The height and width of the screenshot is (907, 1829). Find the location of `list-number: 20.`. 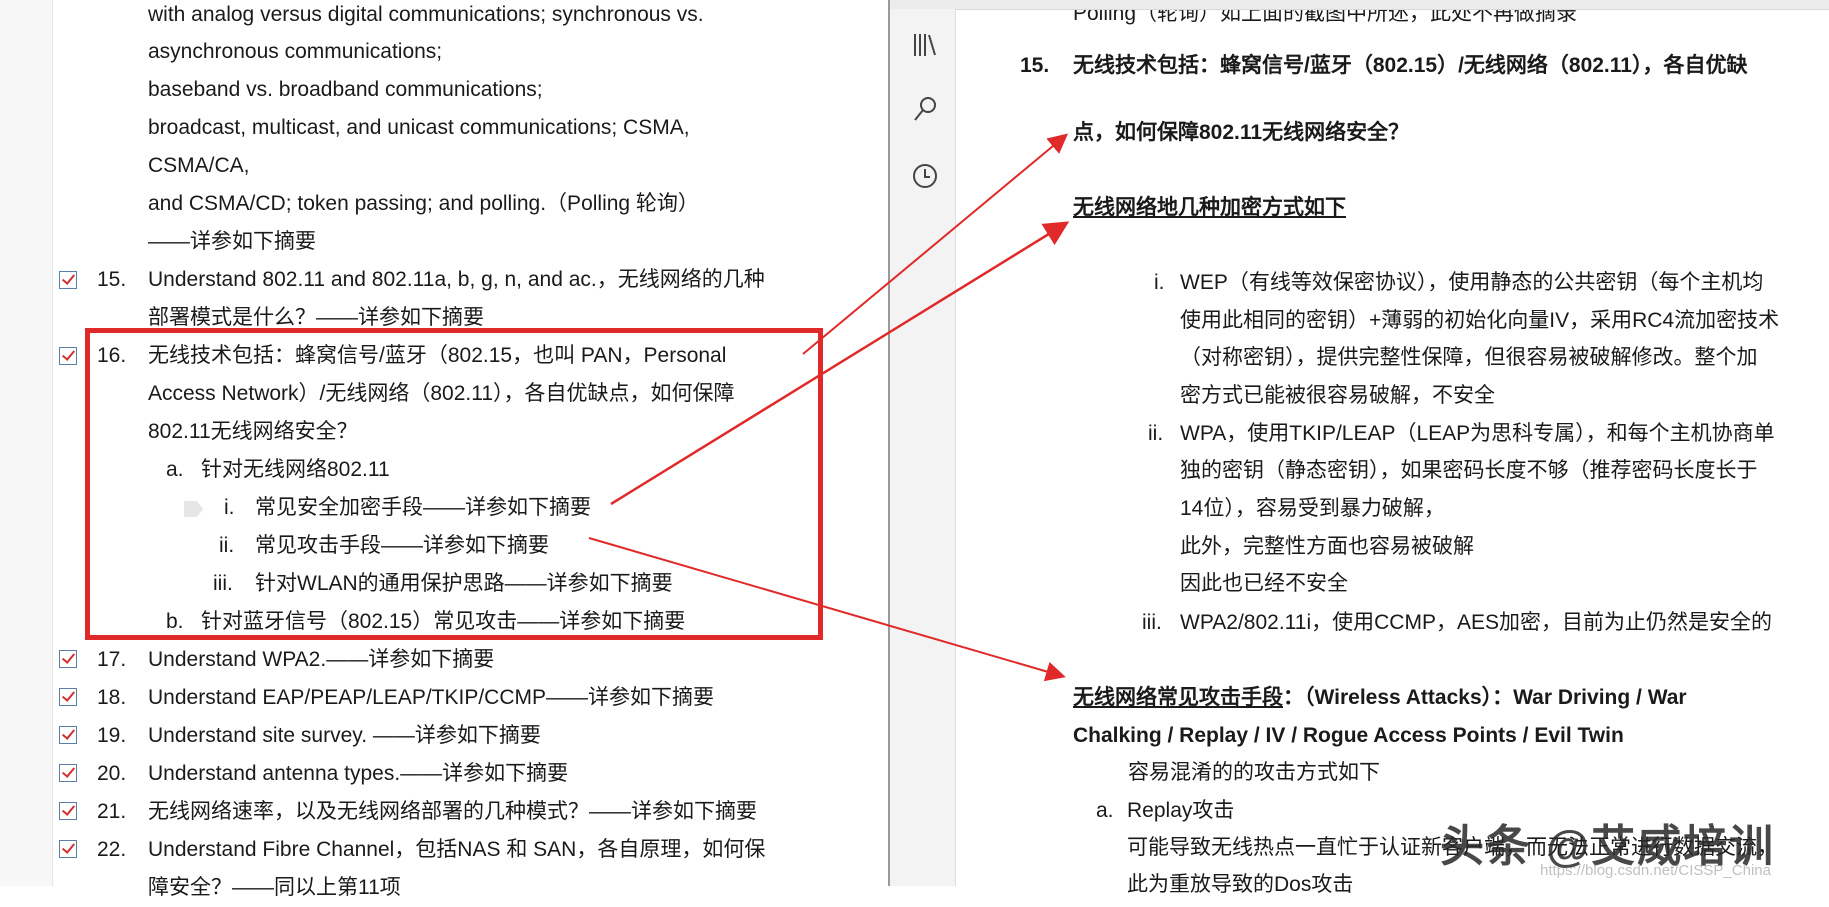

list-number: 20. is located at coordinates (112, 773).